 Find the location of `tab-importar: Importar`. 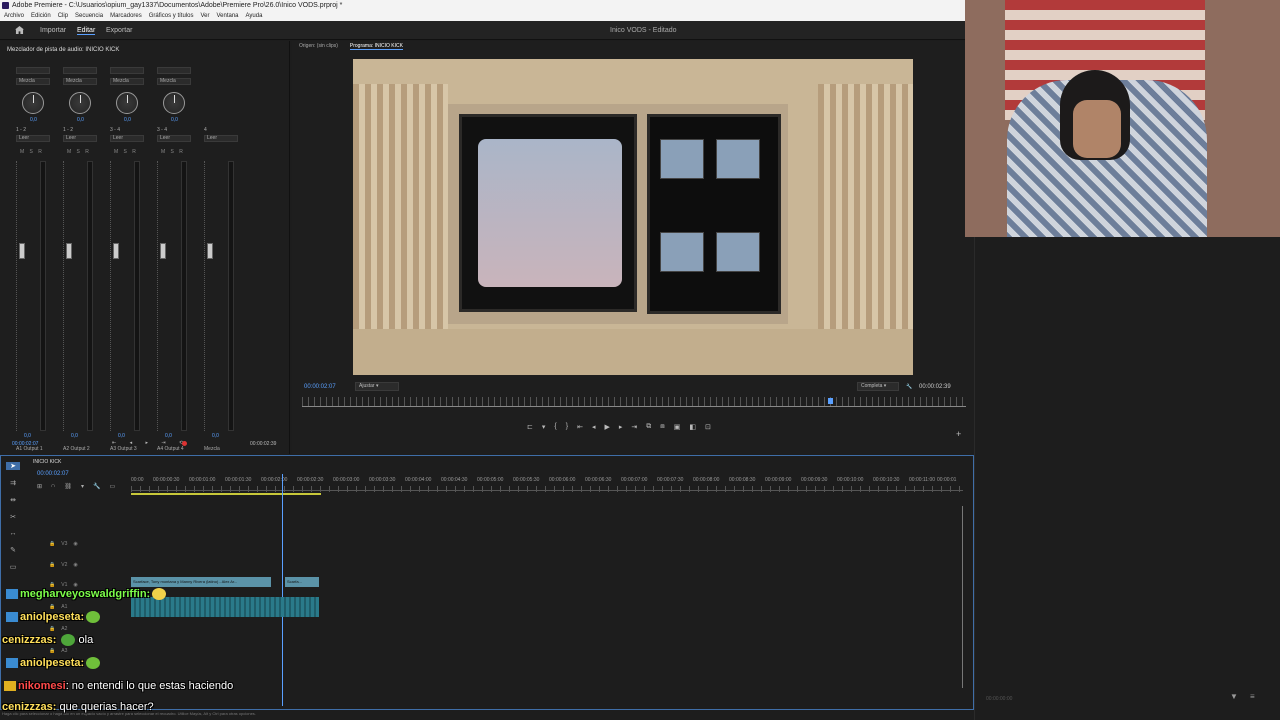

tab-importar: Importar is located at coordinates (53, 30).